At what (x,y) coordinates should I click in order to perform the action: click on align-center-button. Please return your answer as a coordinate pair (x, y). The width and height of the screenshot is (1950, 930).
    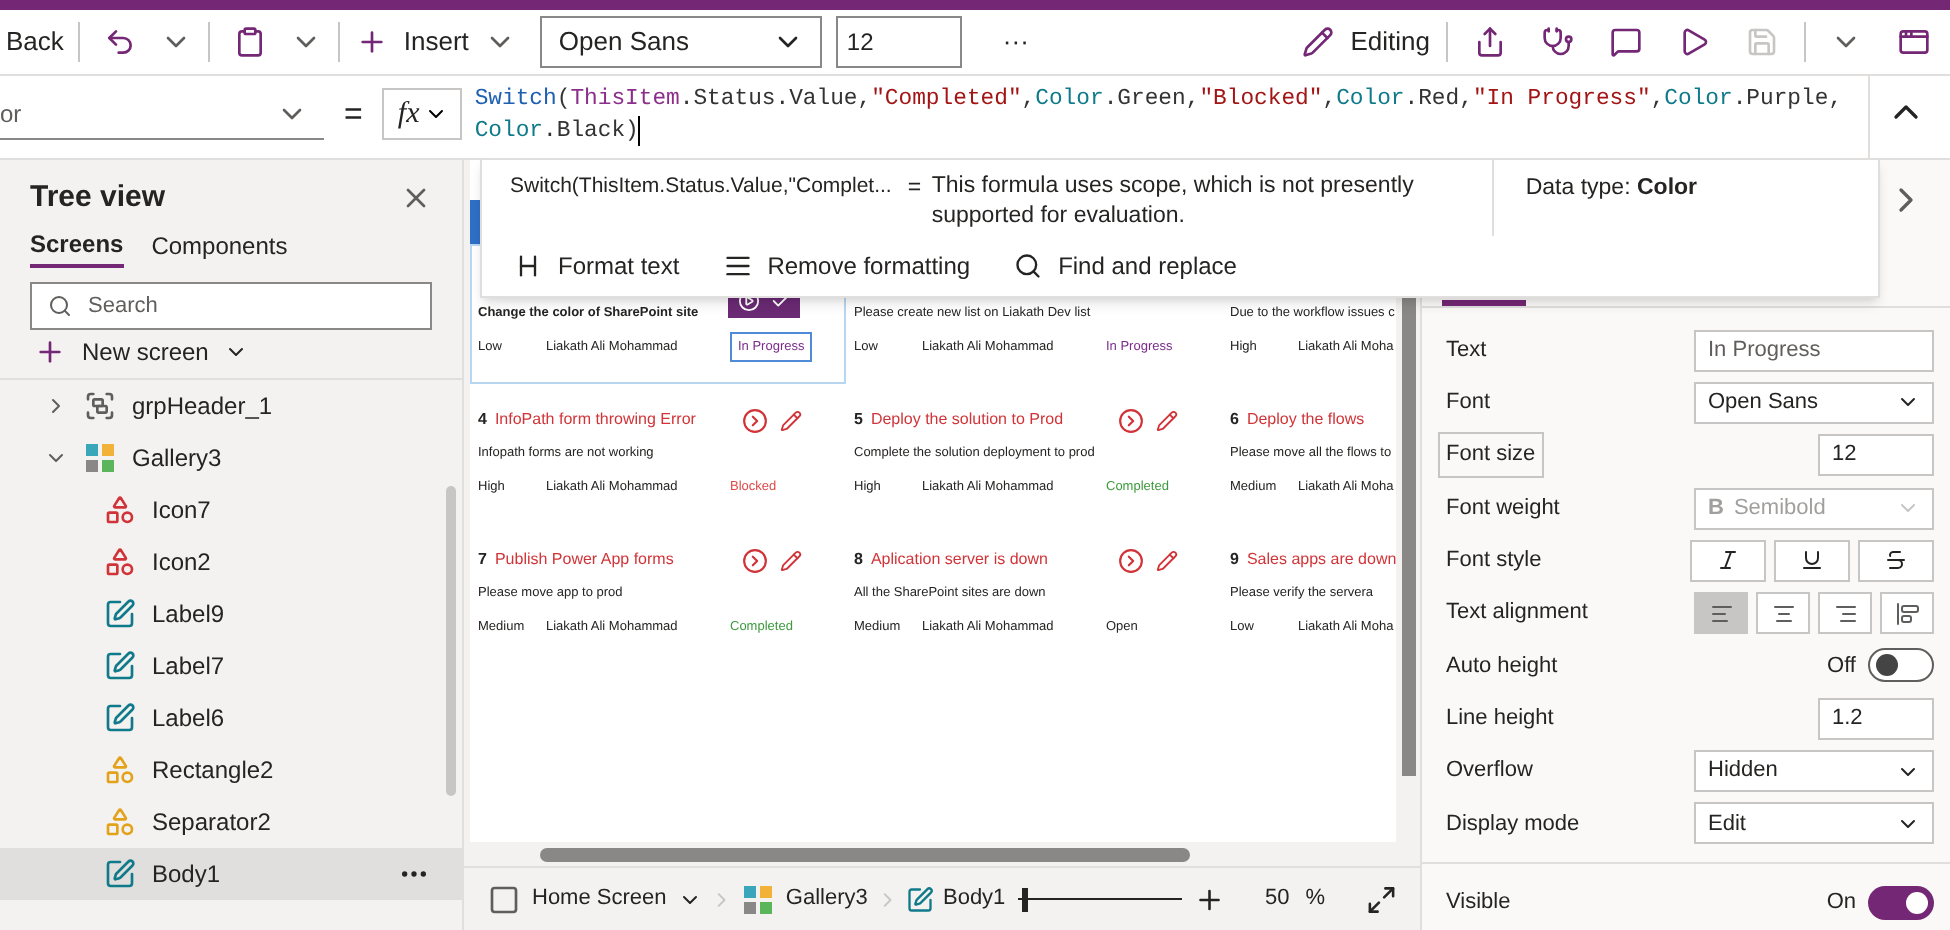
    Looking at the image, I should click on (1783, 613).